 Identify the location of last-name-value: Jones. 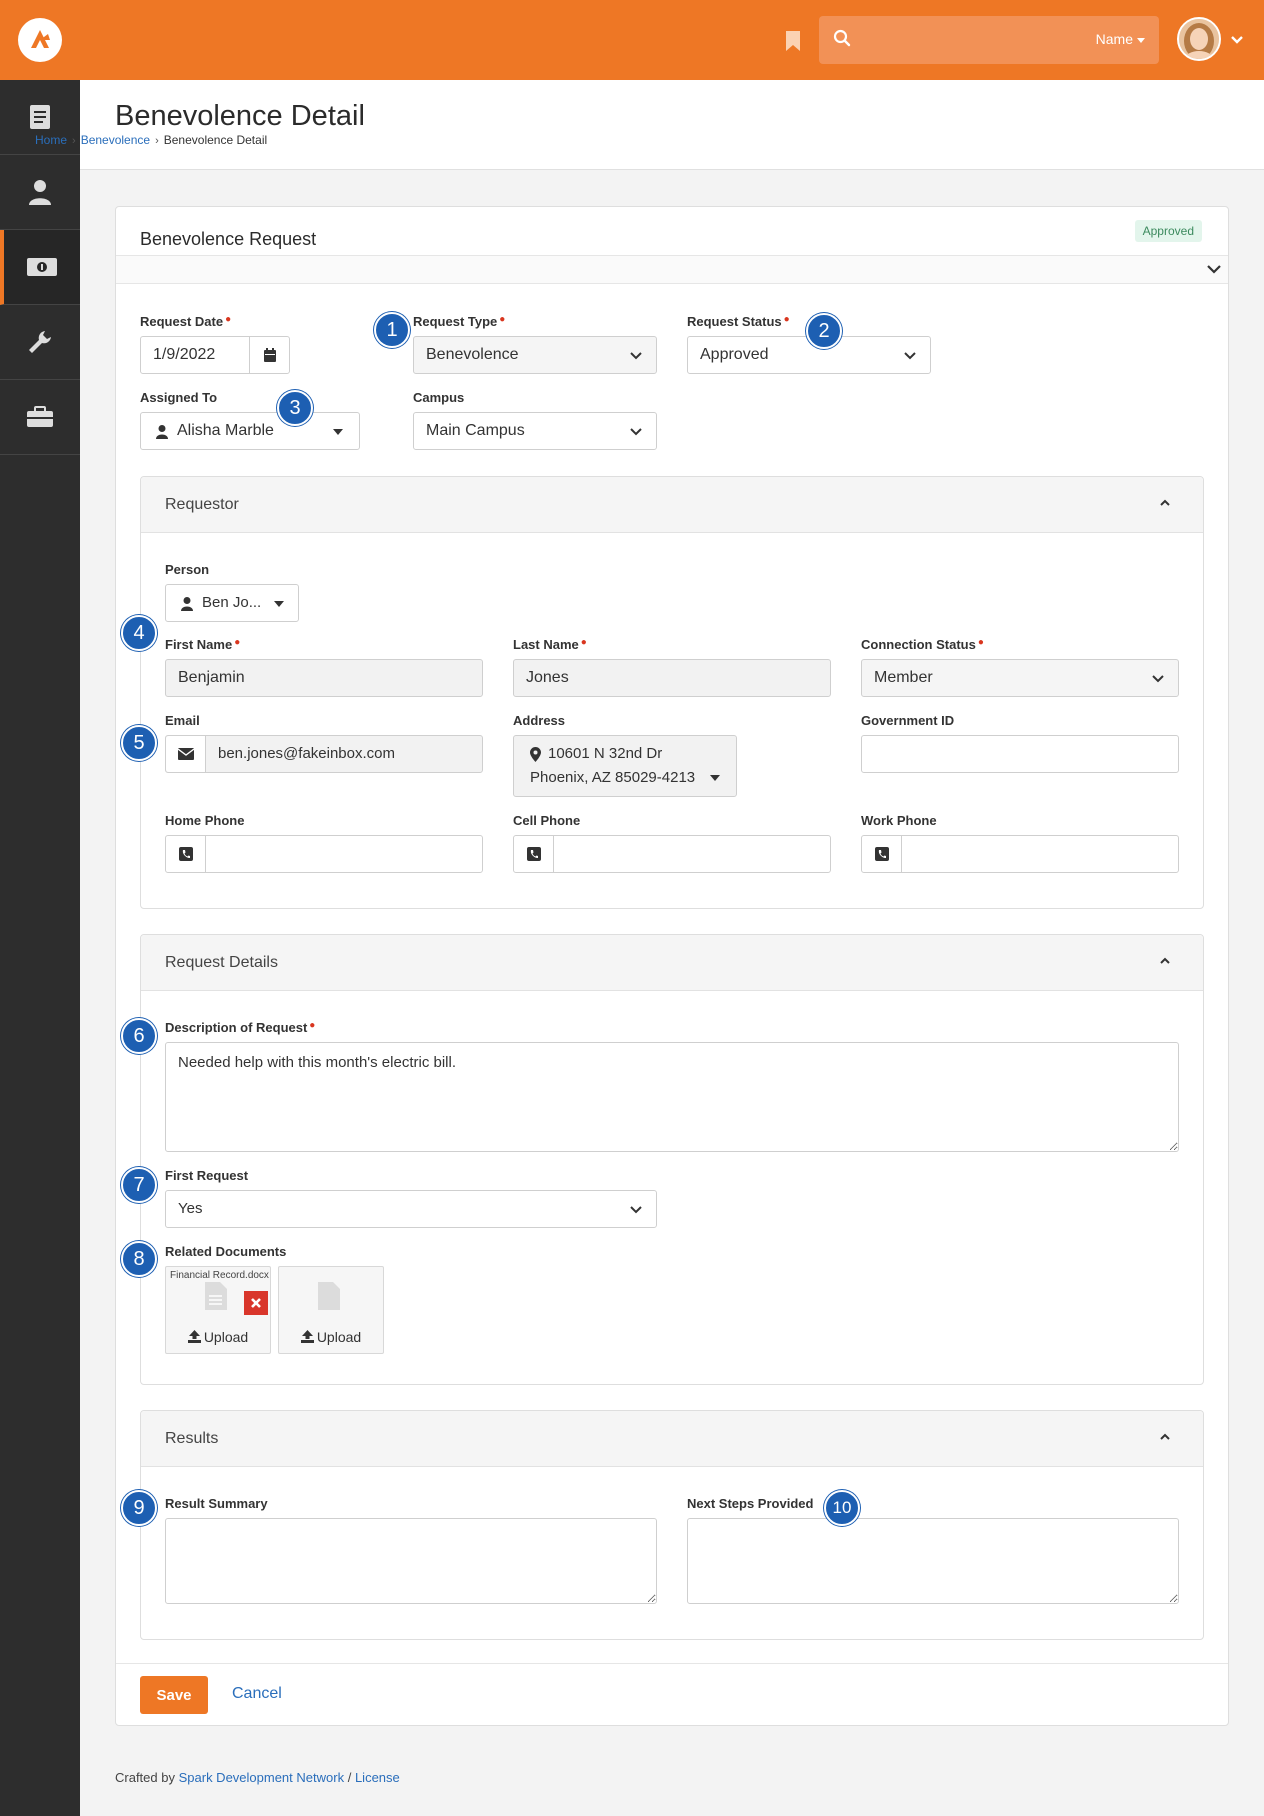
(547, 677).